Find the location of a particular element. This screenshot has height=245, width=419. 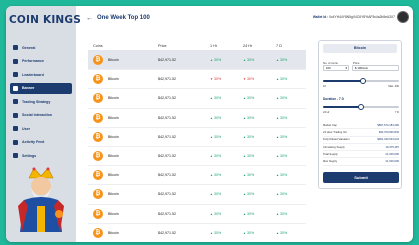

sidebar-item-banner: Banner is located at coordinates (41, 88).